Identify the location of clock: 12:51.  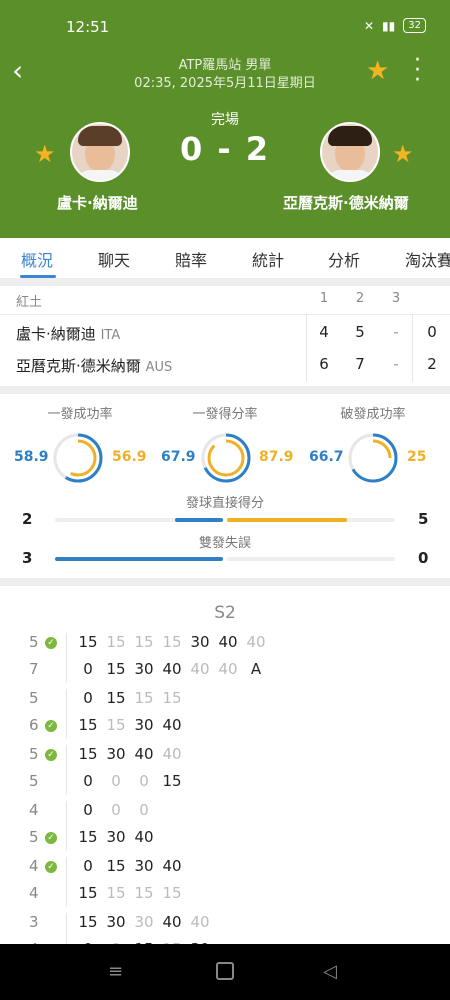
(88, 27).